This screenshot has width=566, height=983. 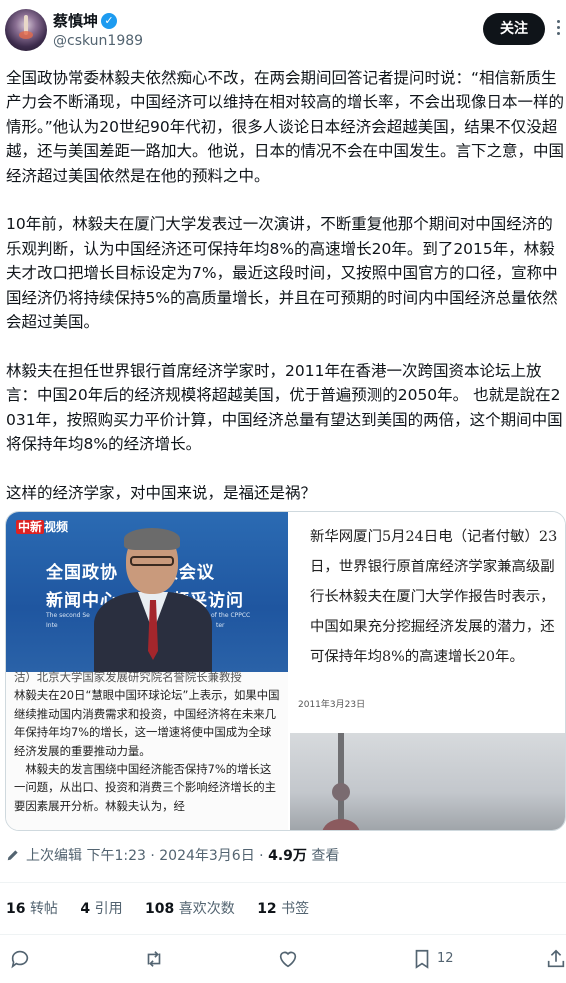 What do you see at coordinates (559, 28) in the screenshot?
I see `more-icon` at bounding box center [559, 28].